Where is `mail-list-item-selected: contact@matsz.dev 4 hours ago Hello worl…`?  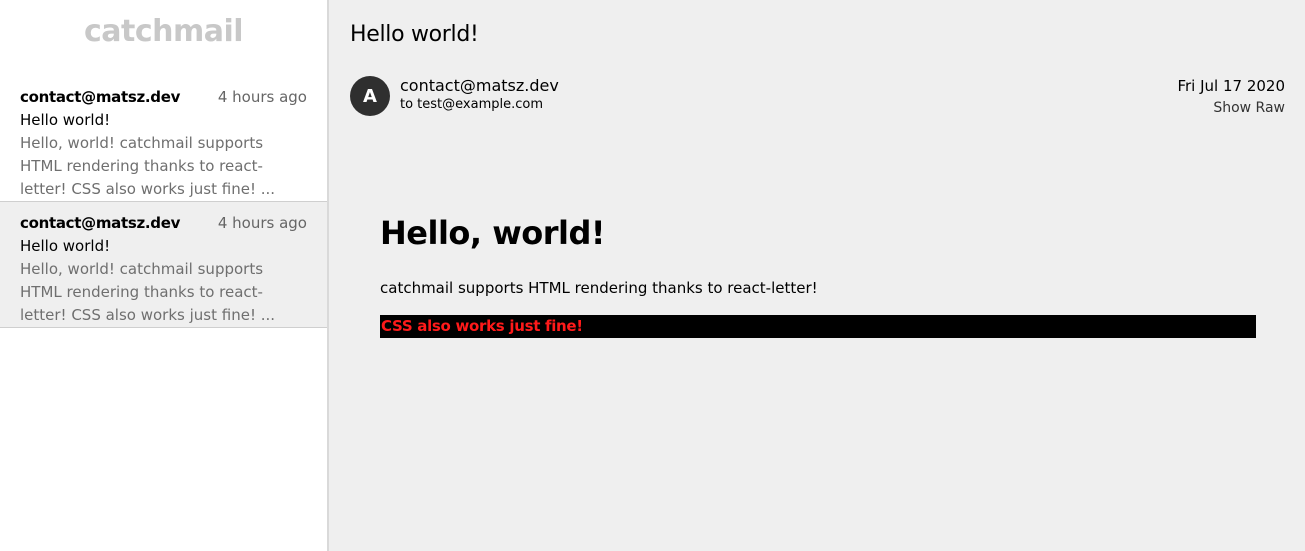
mail-list-item-selected: contact@matsz.dev 4 hours ago Hello worl… is located at coordinates (163, 265).